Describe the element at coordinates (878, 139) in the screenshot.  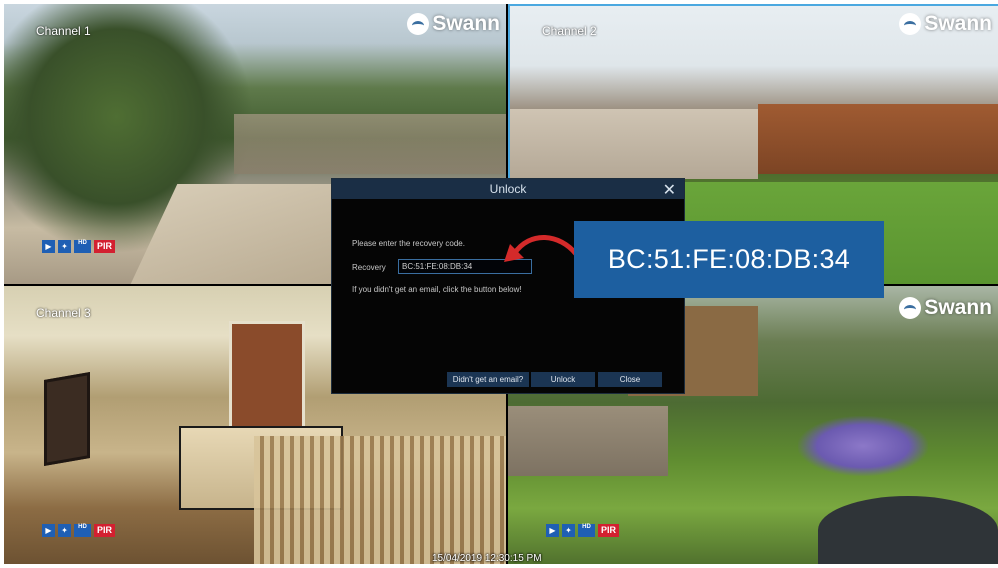
I see `wooden-fence-shape` at that location.